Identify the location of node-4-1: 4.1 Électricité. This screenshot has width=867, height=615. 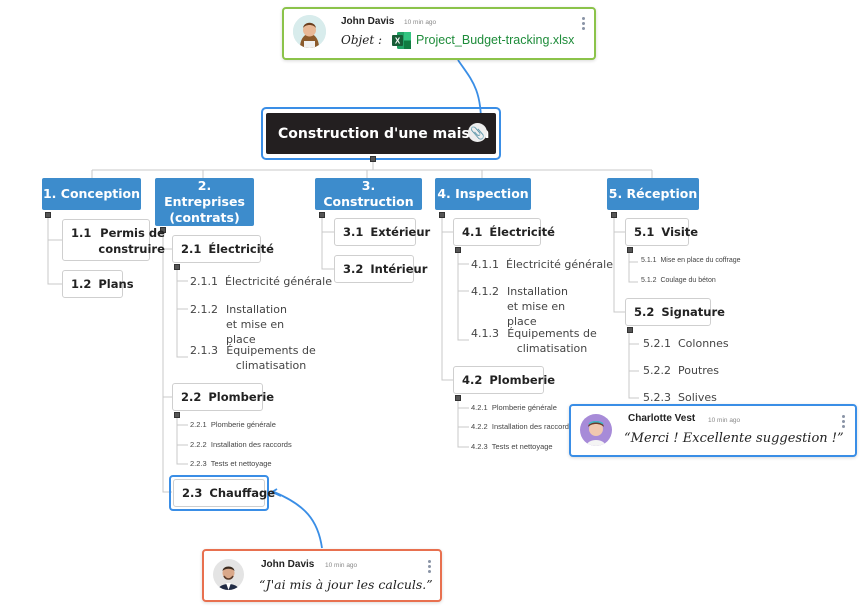
(504, 232).